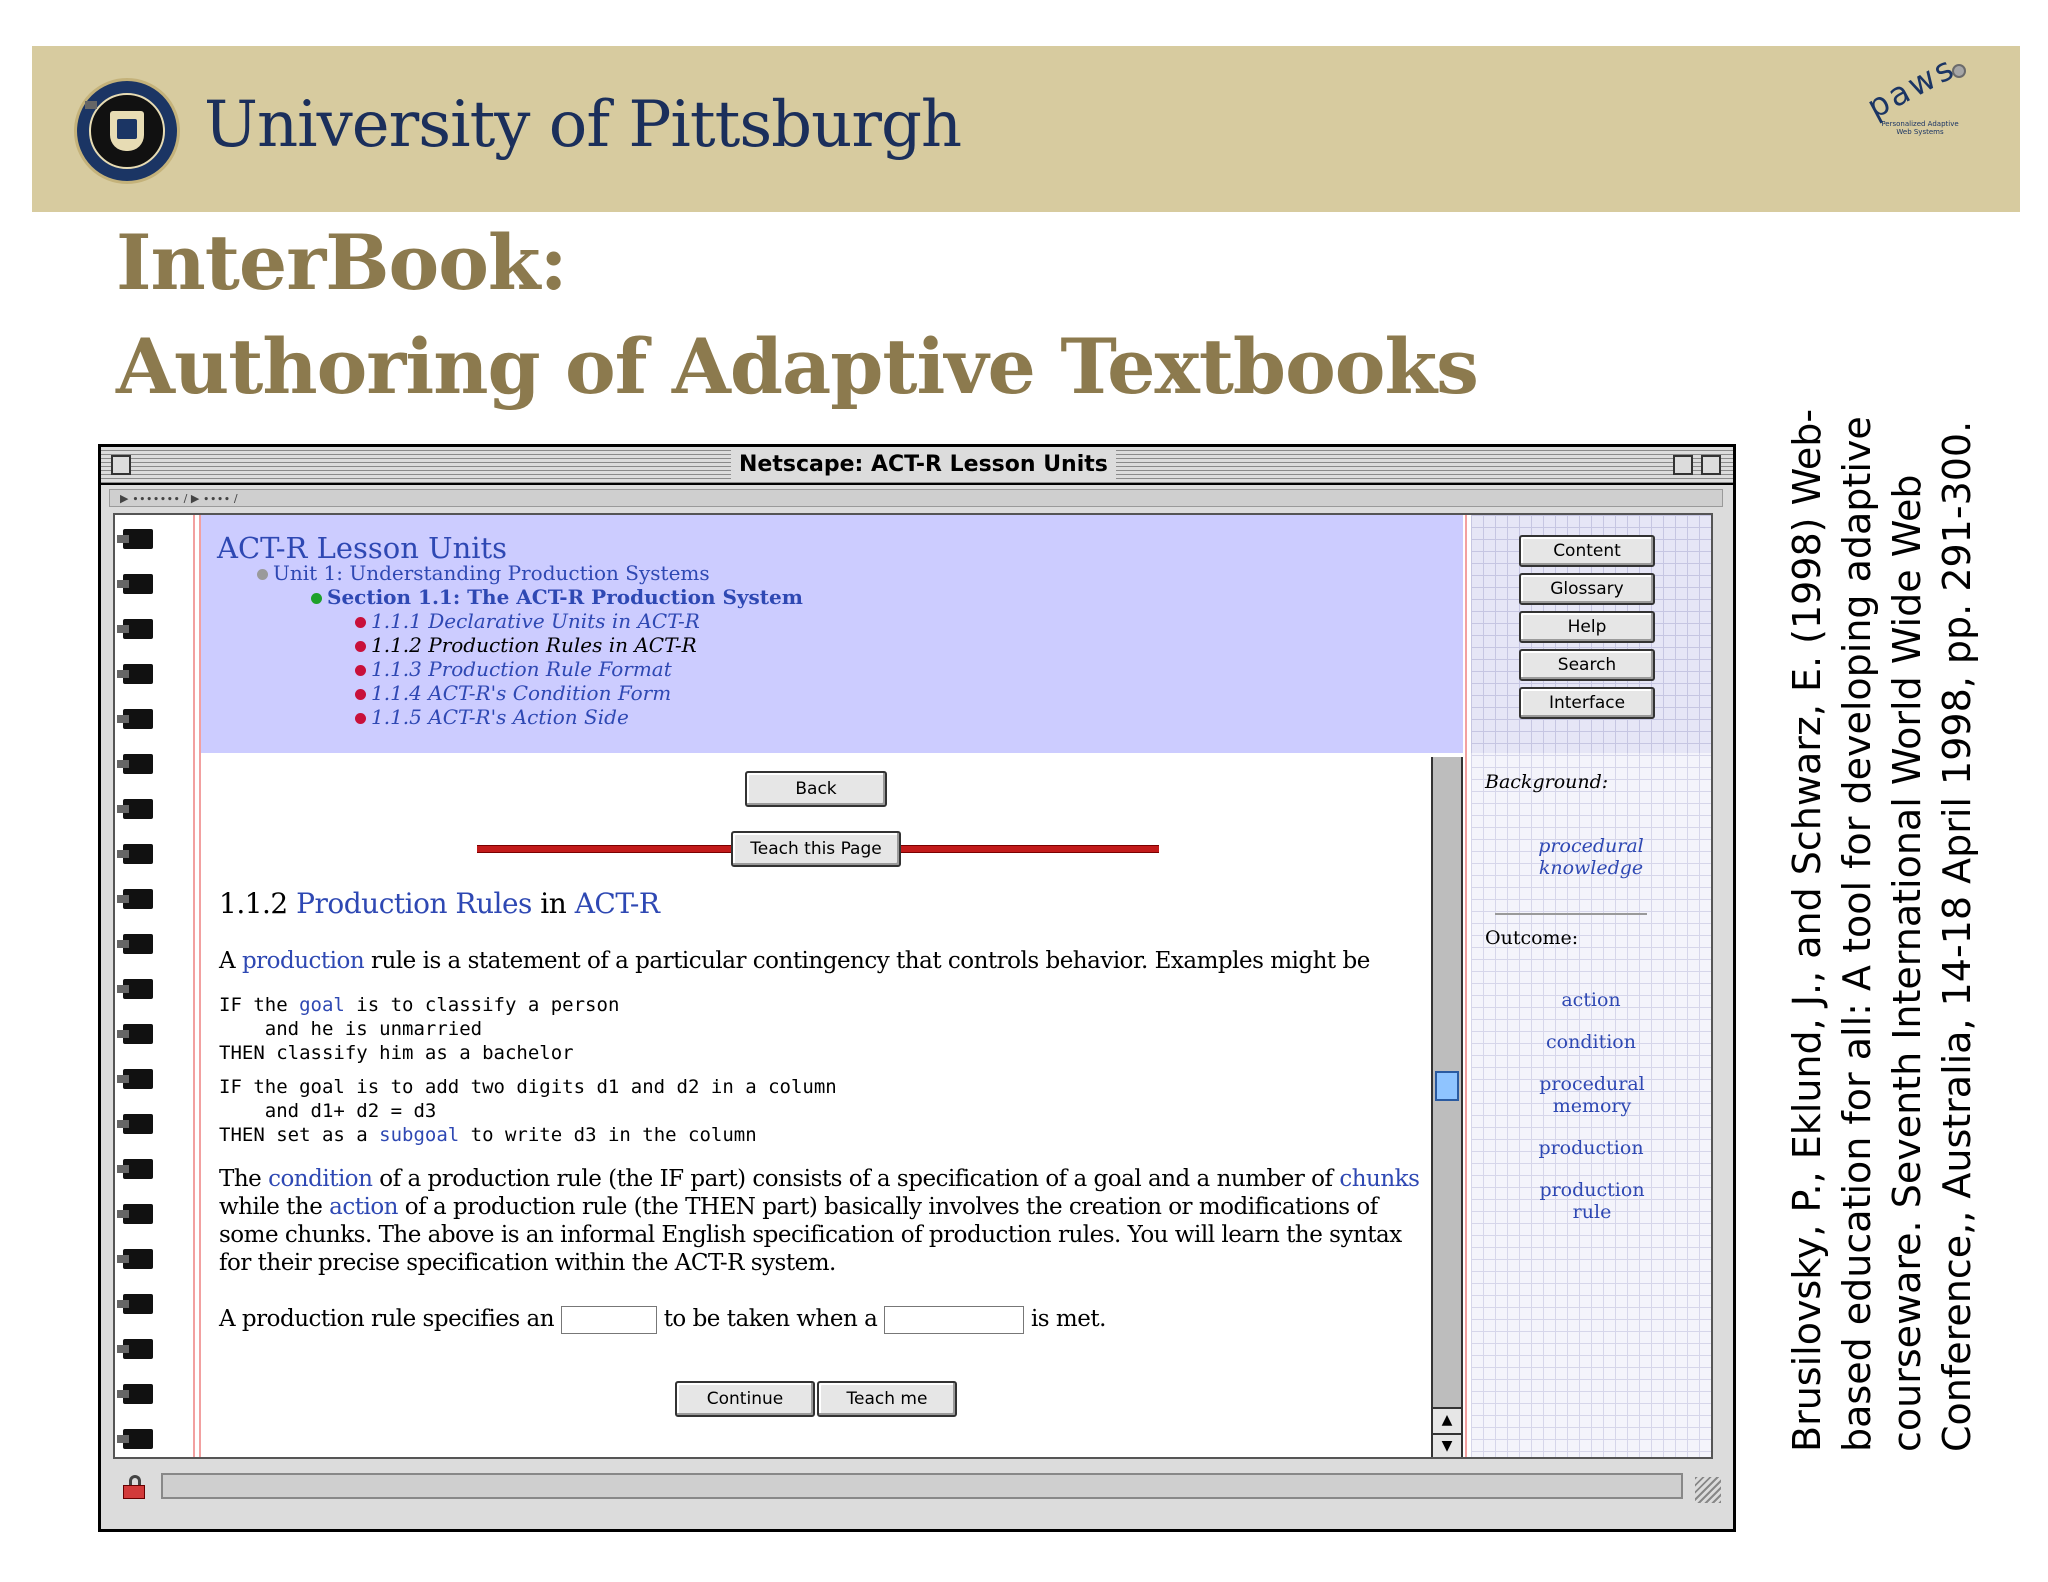  Describe the element at coordinates (916, 498) in the screenshot. I see `location-bar: ▶ ∙∙∙∙∙∙∙ ∕ ▶ ∙∙∙∙ ∕` at that location.